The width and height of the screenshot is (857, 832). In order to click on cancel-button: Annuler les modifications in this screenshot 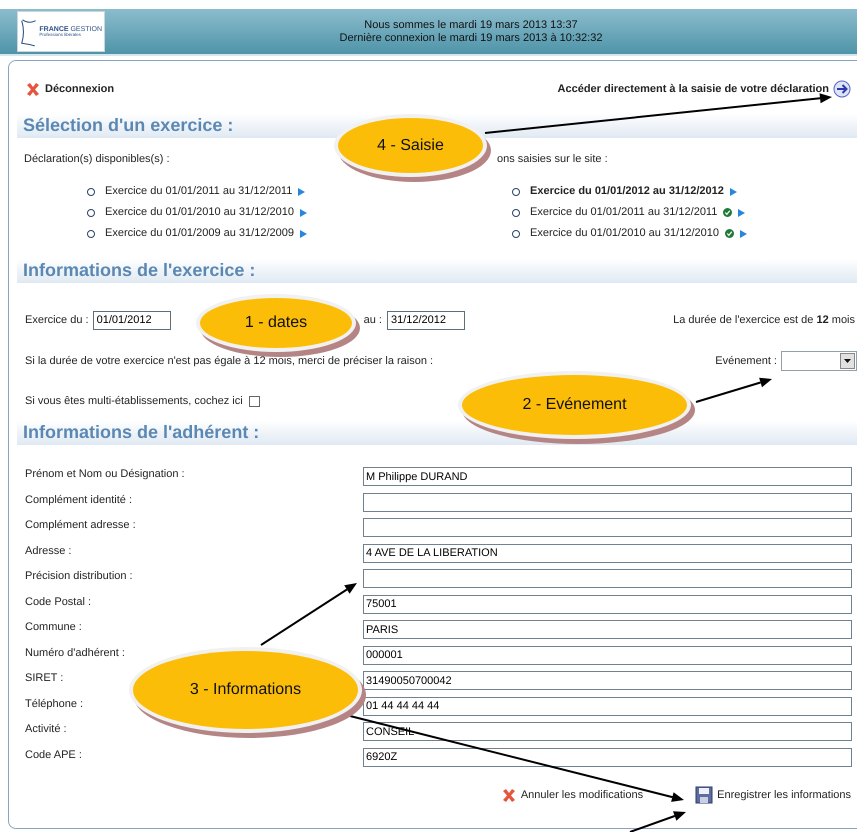, I will do `click(572, 795)`.